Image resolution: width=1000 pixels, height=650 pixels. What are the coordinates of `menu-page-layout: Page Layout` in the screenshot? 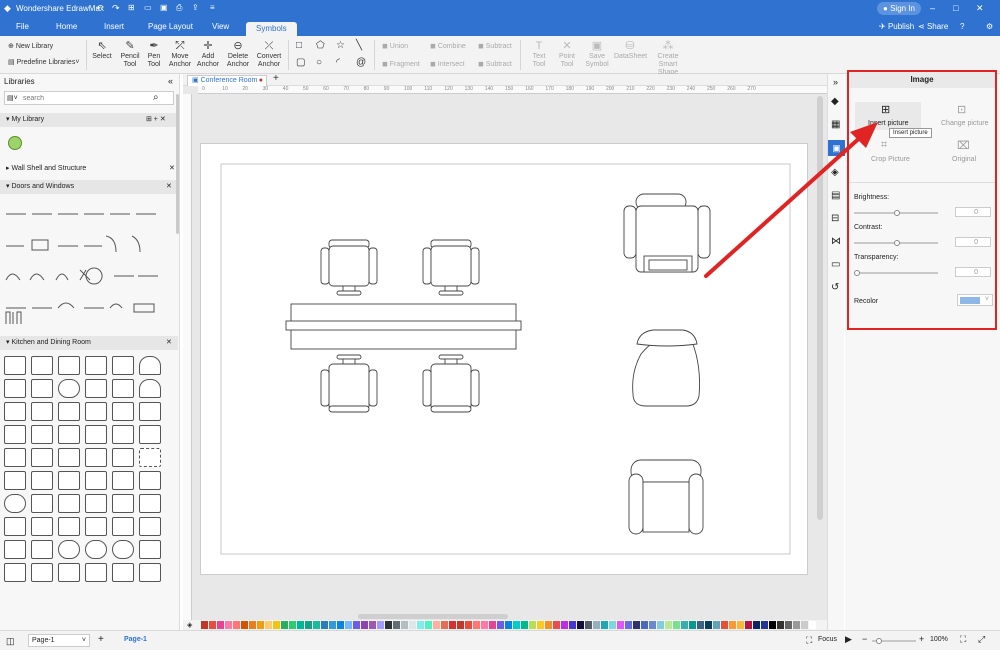 It's located at (170, 26).